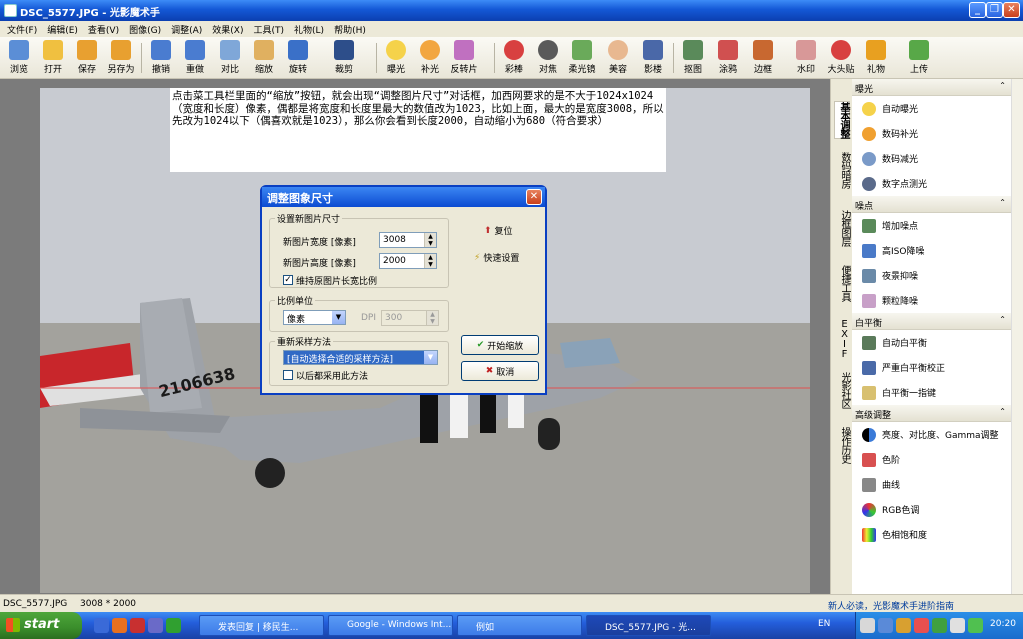 This screenshot has height=639, width=1023. What do you see at coordinates (891, 605) in the screenshot?
I see `guide-link: 新人必读，光影魔术手进阶指南` at bounding box center [891, 605].